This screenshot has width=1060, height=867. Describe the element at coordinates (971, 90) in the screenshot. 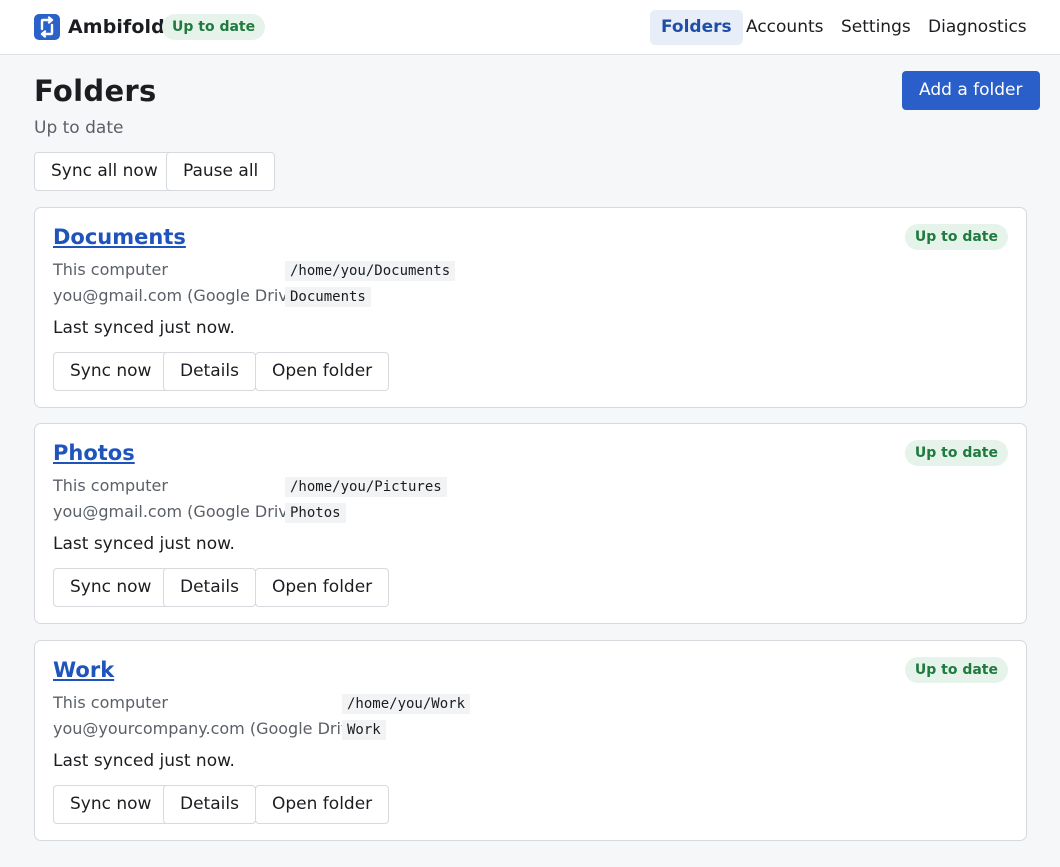

I see `add-folder-button: Add a folder` at that location.